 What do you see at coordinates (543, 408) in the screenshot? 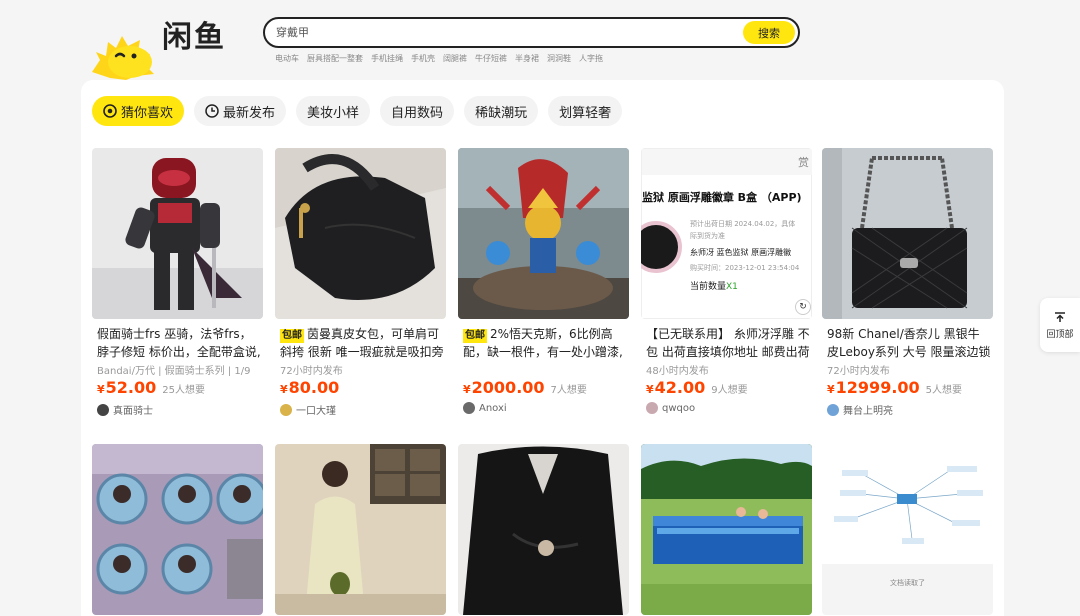
I see `seller: Anoxi` at bounding box center [543, 408].